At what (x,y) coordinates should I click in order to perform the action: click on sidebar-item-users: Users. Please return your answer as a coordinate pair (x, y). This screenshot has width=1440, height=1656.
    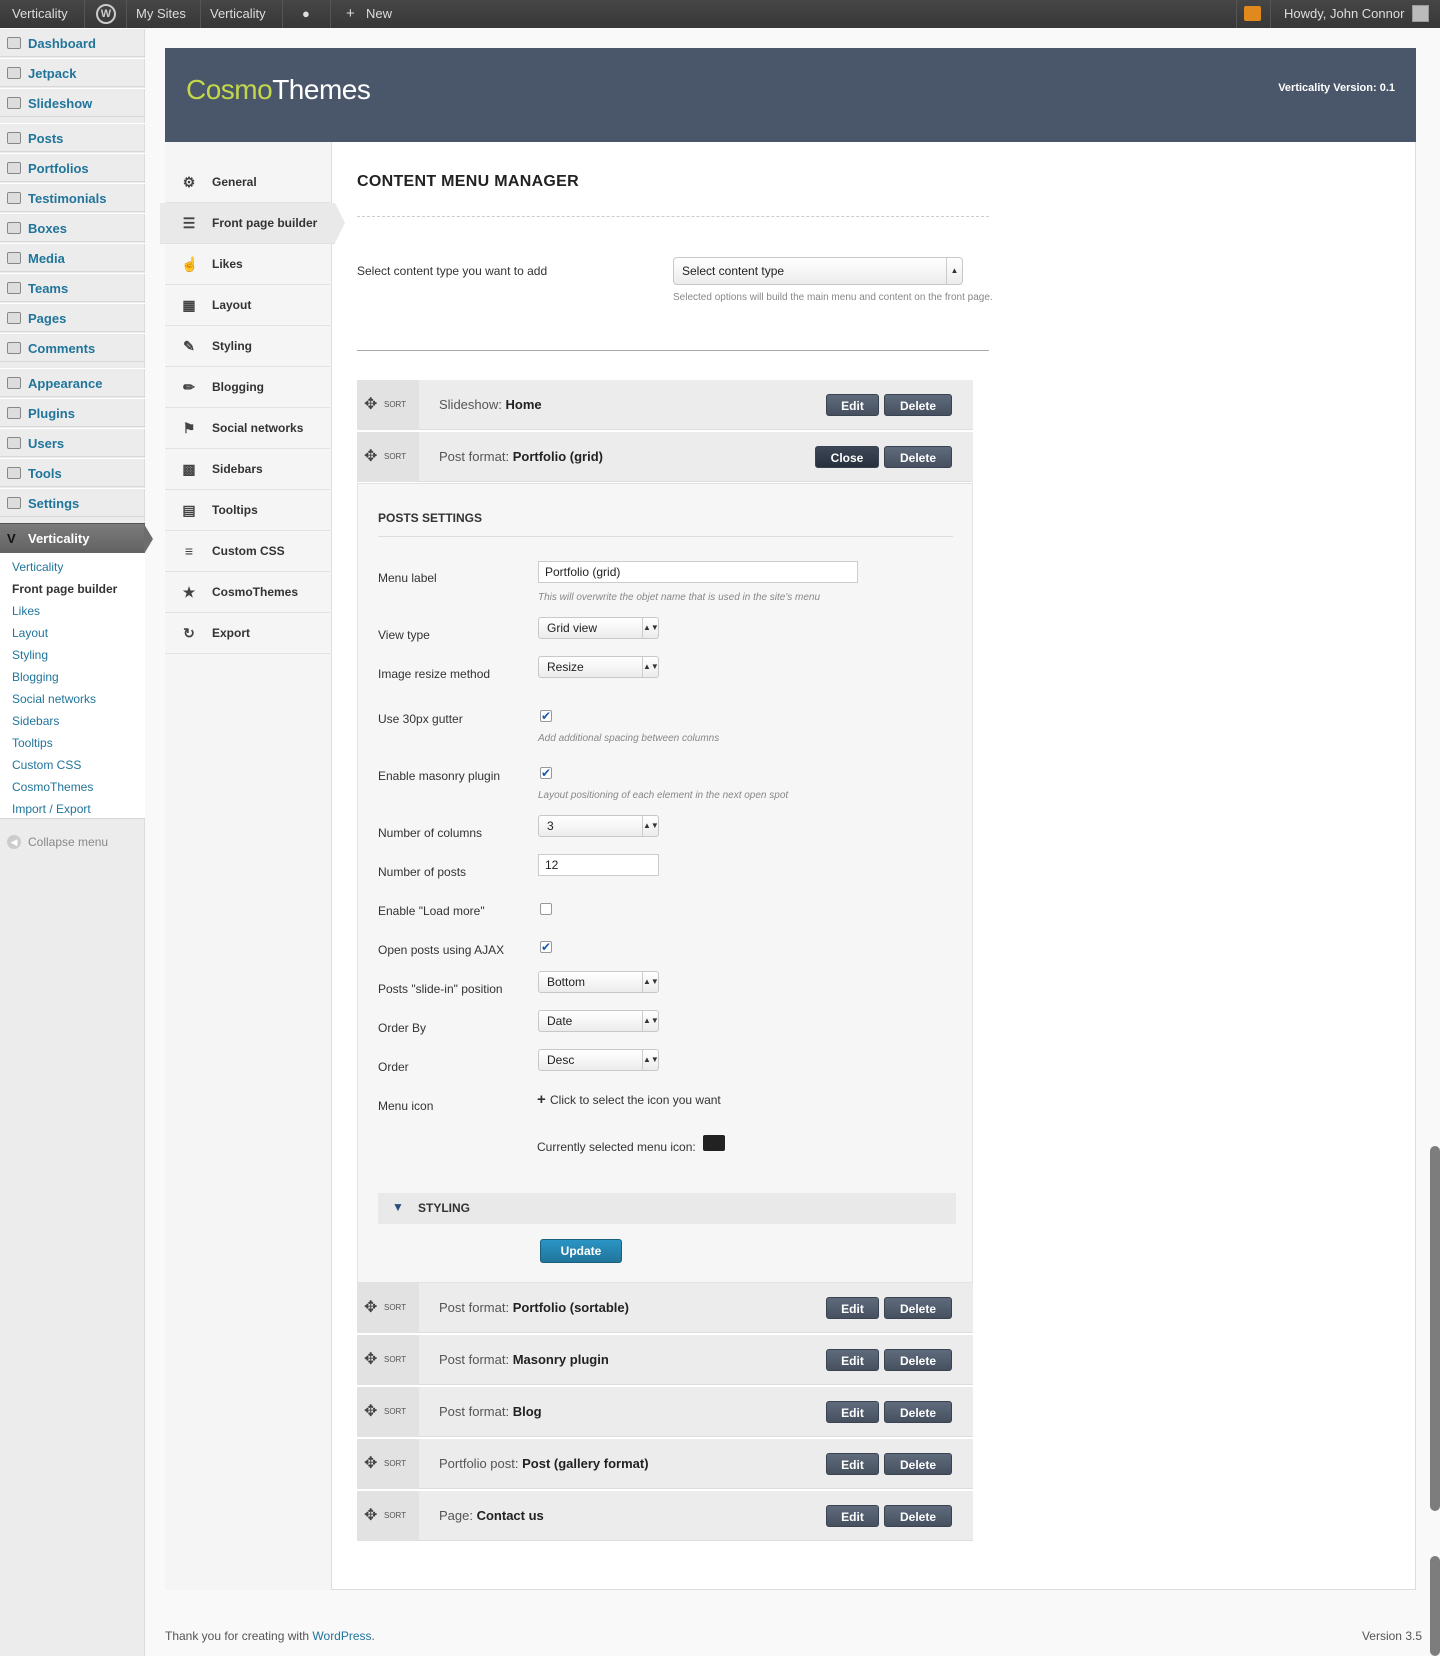
    Looking at the image, I should click on (72, 442).